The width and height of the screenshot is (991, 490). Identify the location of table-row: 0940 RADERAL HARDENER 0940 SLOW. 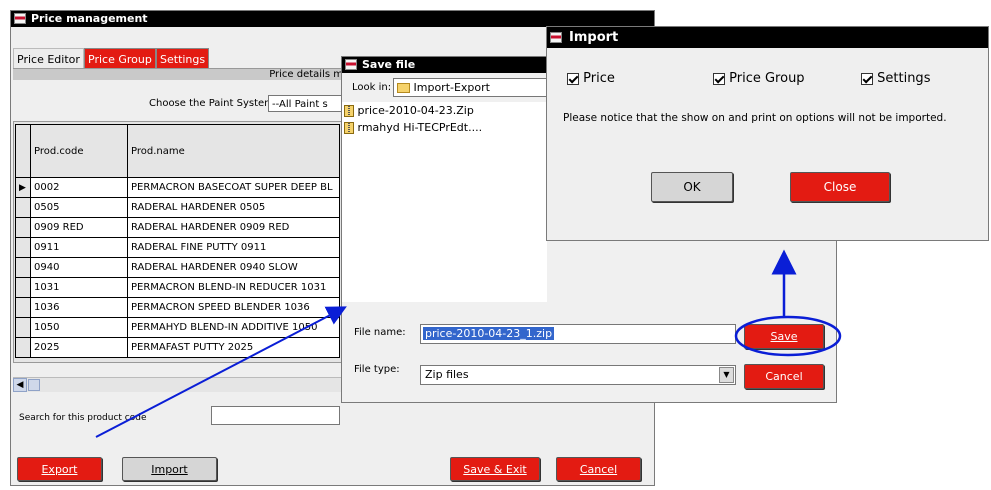
(177, 267).